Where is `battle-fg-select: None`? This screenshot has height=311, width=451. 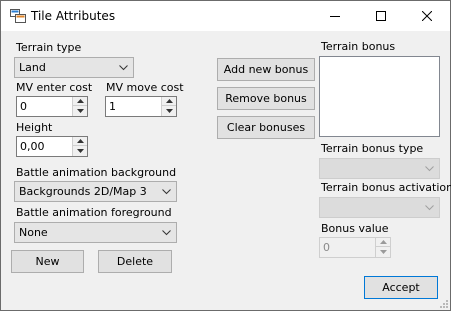
battle-fg-select: None is located at coordinates (95, 232).